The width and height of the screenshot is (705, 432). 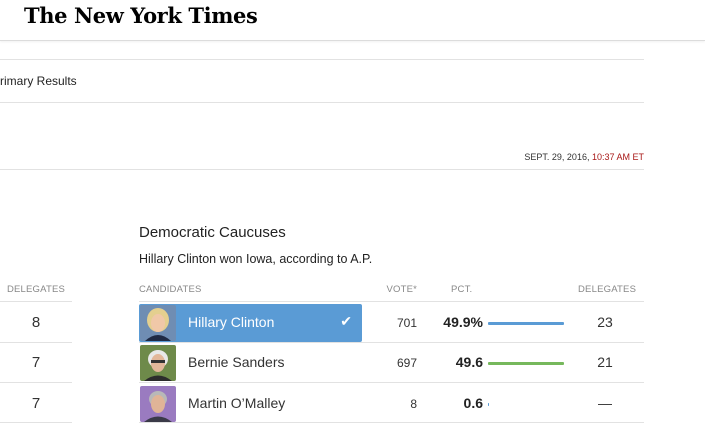 I want to click on race-title: Democratic Caucuses, so click(x=212, y=232).